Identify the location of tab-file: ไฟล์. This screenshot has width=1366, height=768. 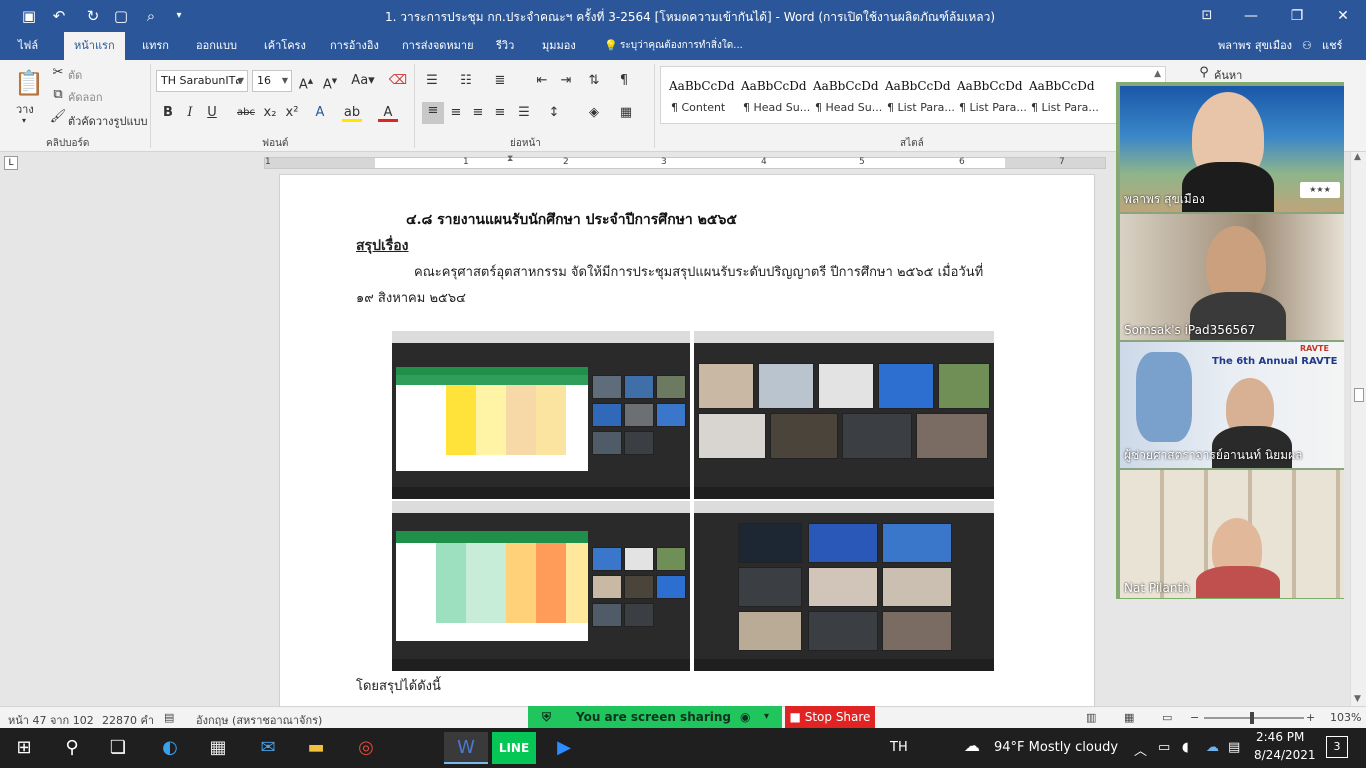
(28, 46).